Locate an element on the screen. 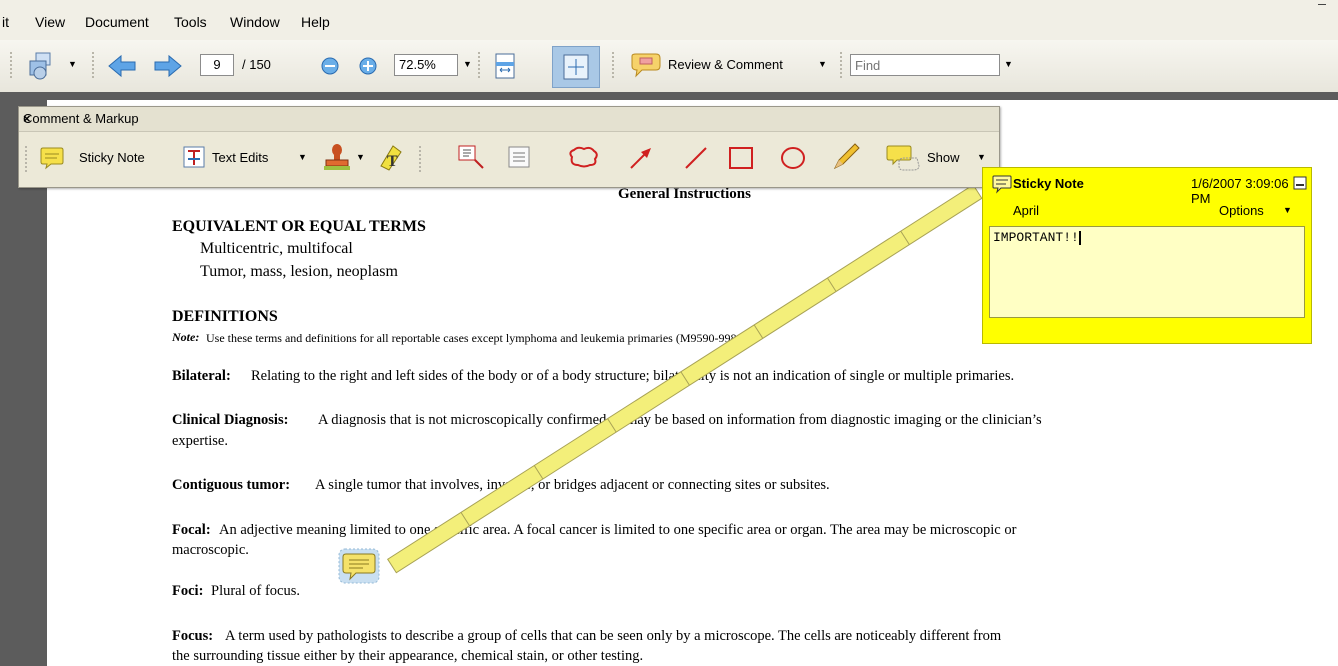 This screenshot has width=1338, height=666. callout-tool-icon is located at coordinates (471, 157).